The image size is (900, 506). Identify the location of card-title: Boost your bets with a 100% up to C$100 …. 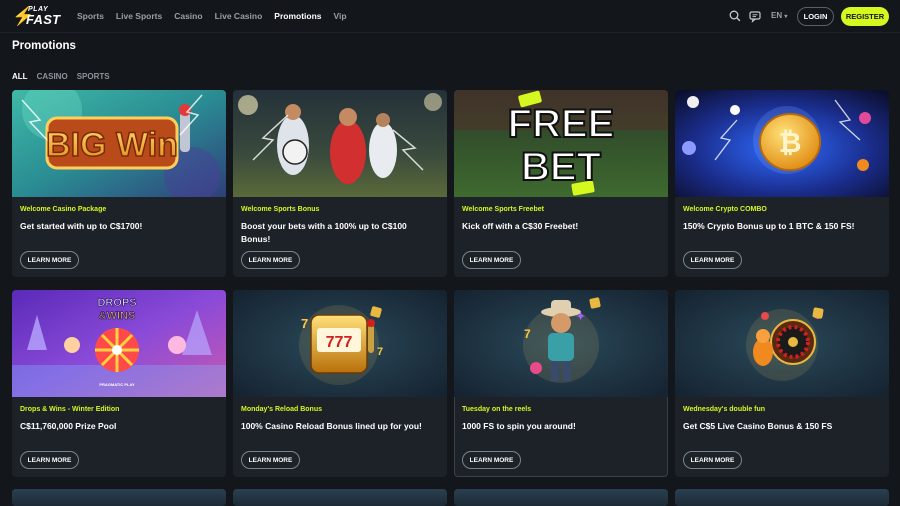
(324, 232).